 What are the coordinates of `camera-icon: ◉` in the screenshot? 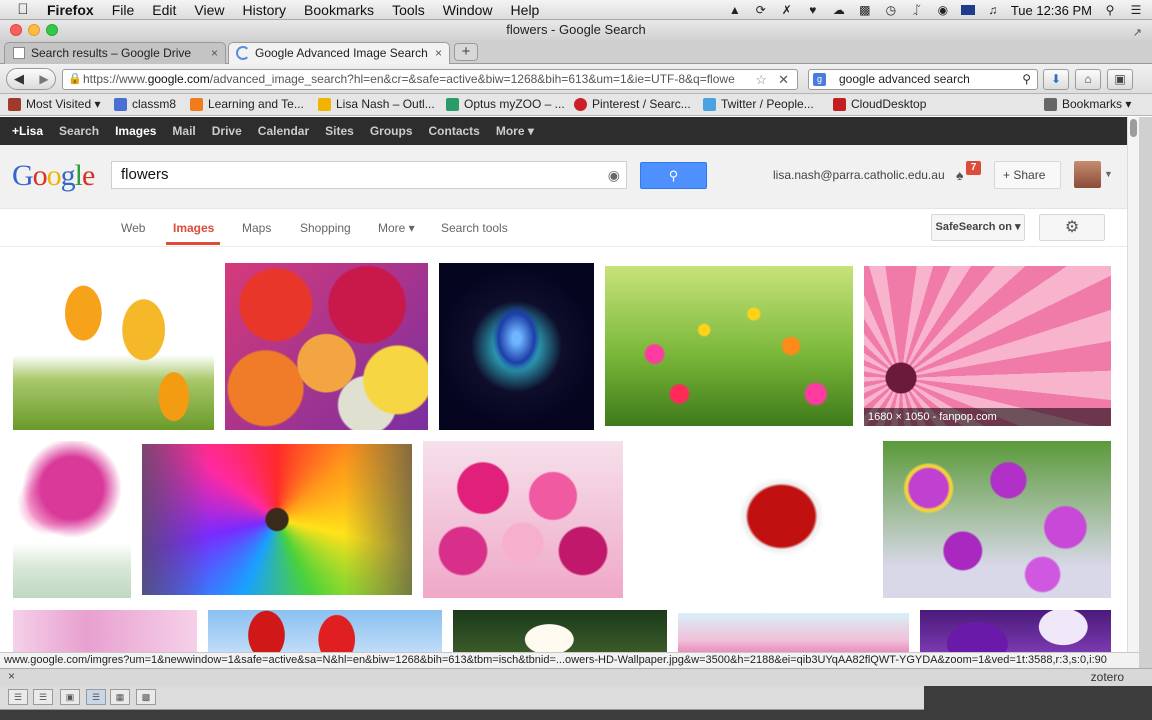 It's located at (614, 175).